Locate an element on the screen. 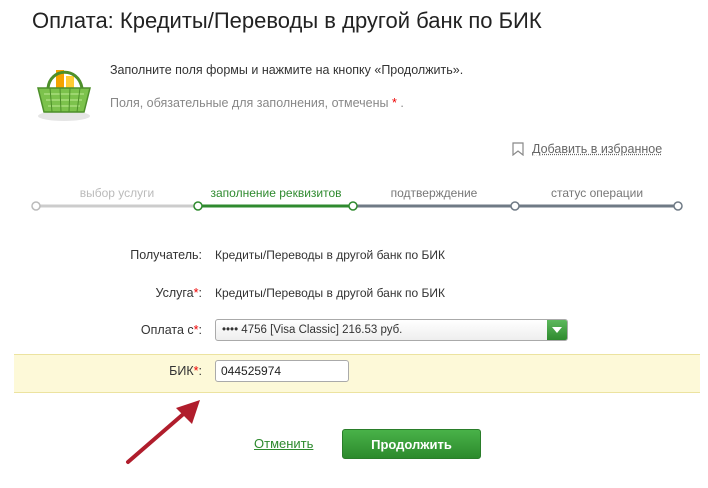 This screenshot has height=488, width=708. recipient-value: Кредиты/Переводы в другой банк по БИК is located at coordinates (330, 255).